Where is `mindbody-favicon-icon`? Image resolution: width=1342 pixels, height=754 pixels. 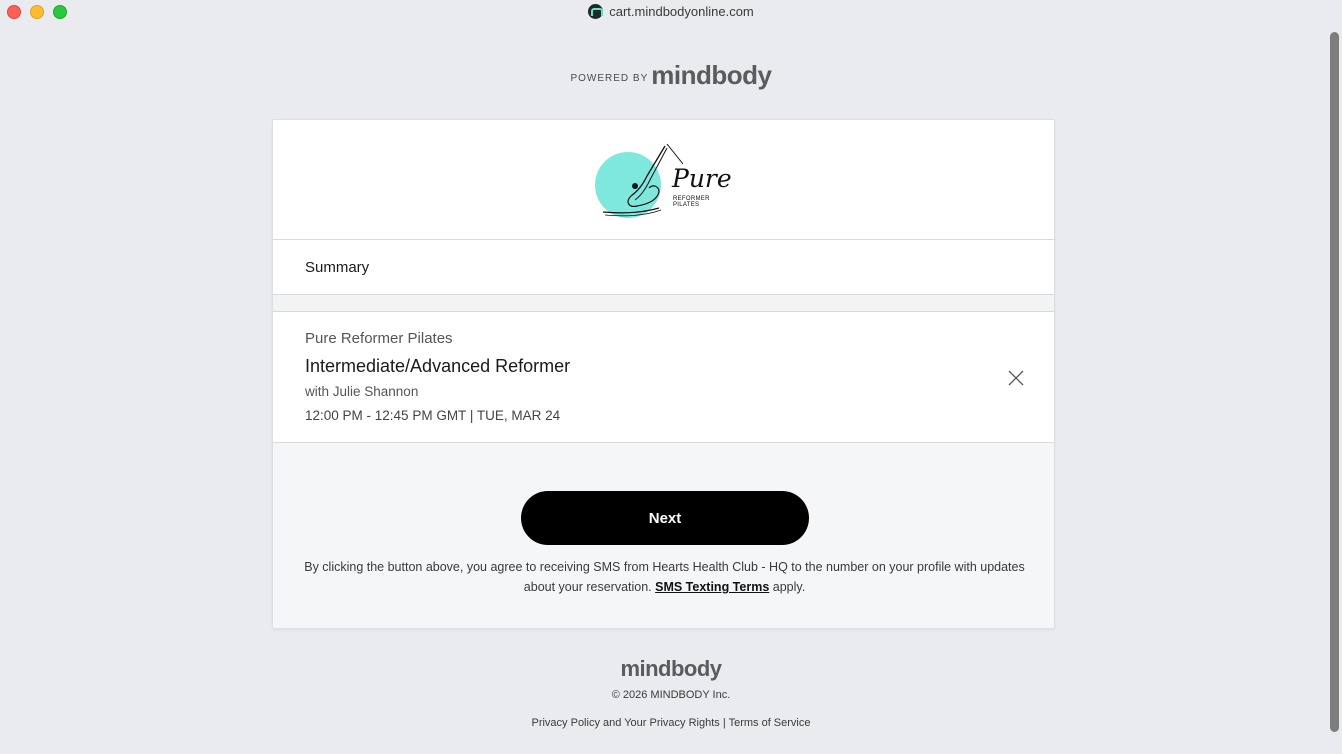
mindbody-favicon-icon is located at coordinates (596, 11).